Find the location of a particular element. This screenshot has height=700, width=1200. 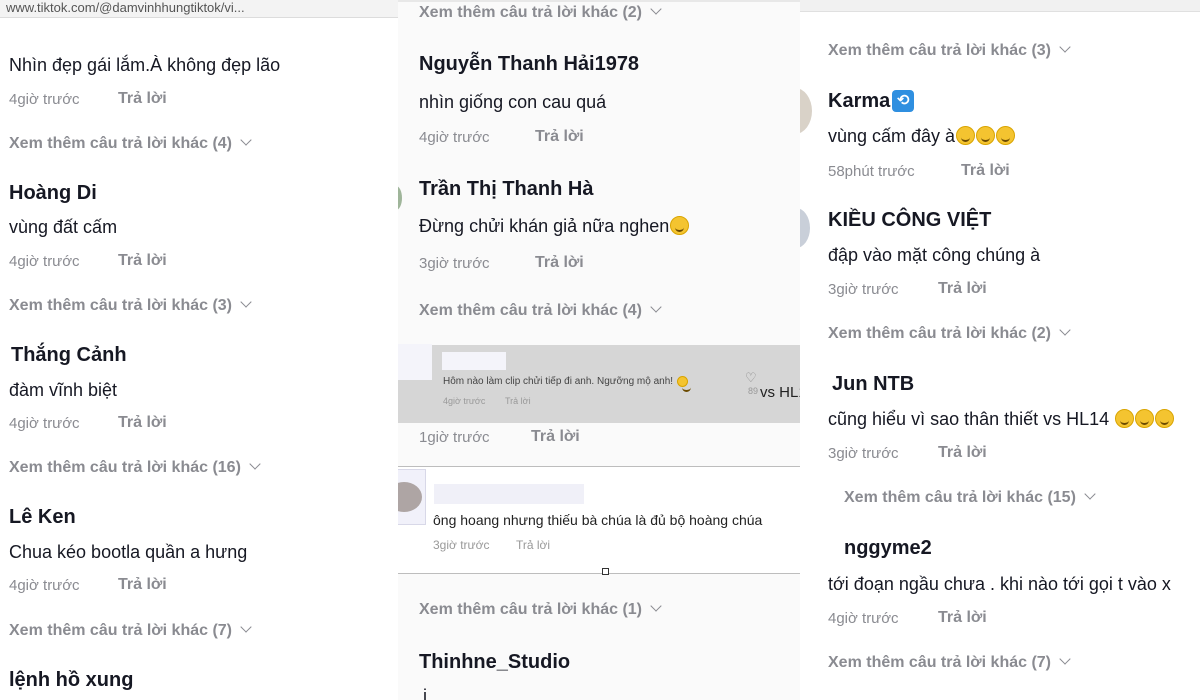

redacted-avatar is located at coordinates (415, 362).